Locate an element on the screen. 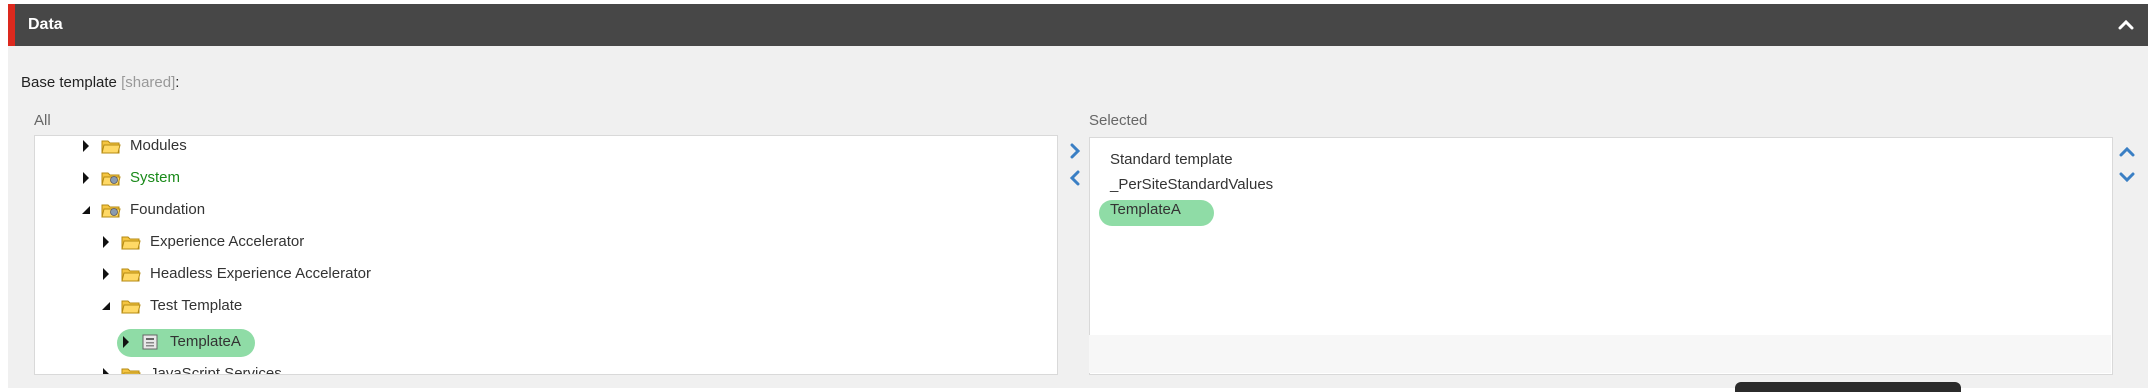  tree-item-templatea: TemplateA is located at coordinates (180, 342).